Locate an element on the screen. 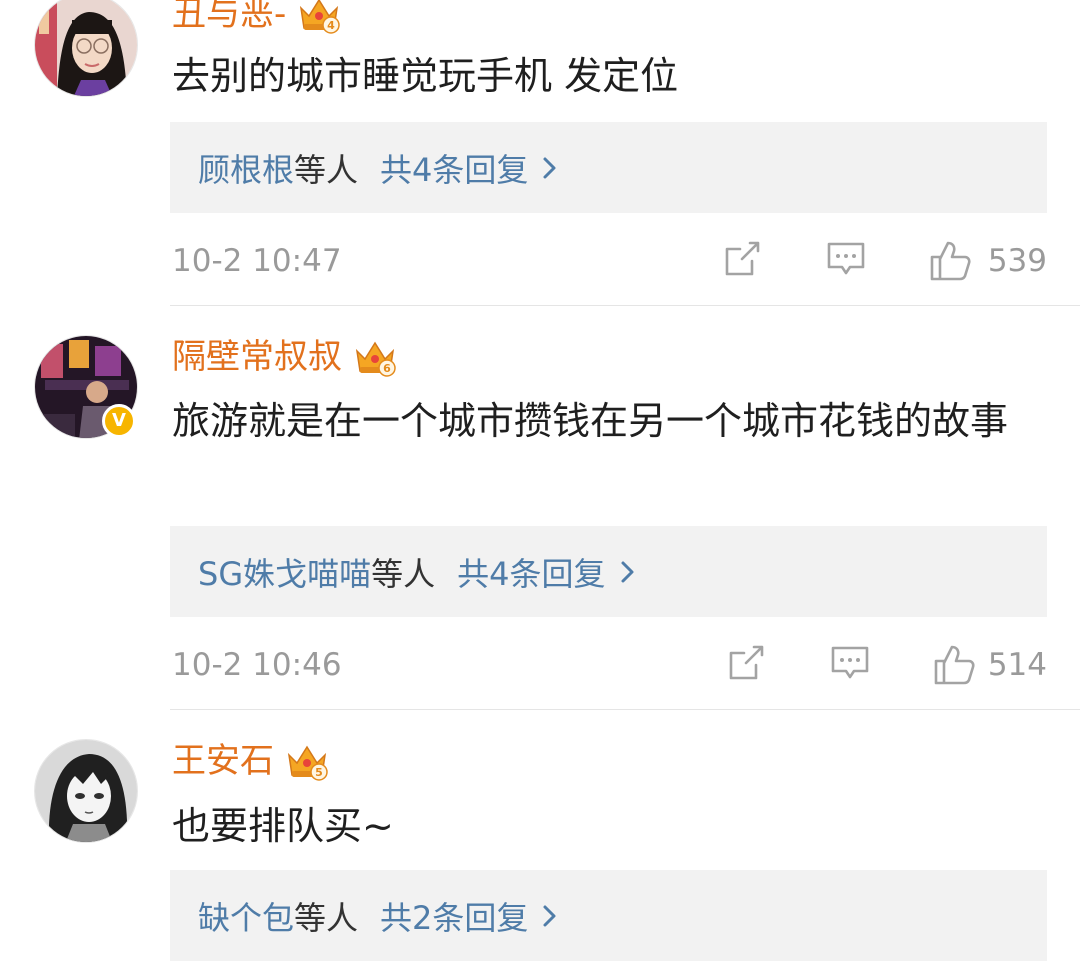 The image size is (1080, 961). reply-names: 顾根根 is located at coordinates (246, 168).